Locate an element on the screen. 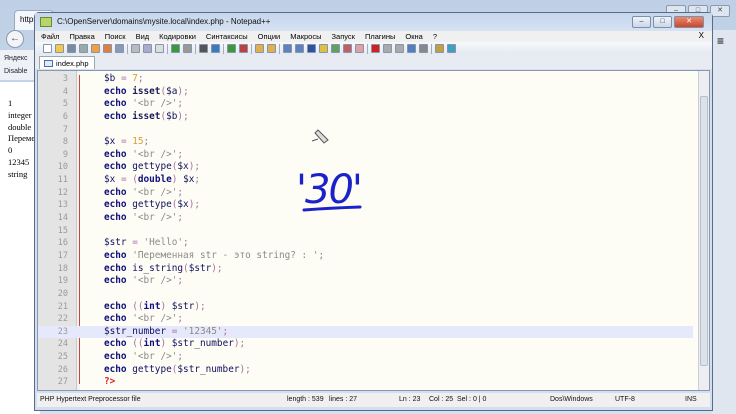  line-number: 10 is located at coordinates (62, 167).